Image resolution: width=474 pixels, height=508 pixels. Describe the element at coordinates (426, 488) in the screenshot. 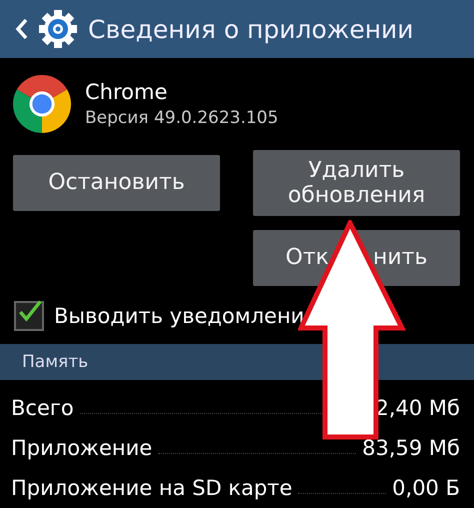

I see `row-value: 0,00 Б` at that location.